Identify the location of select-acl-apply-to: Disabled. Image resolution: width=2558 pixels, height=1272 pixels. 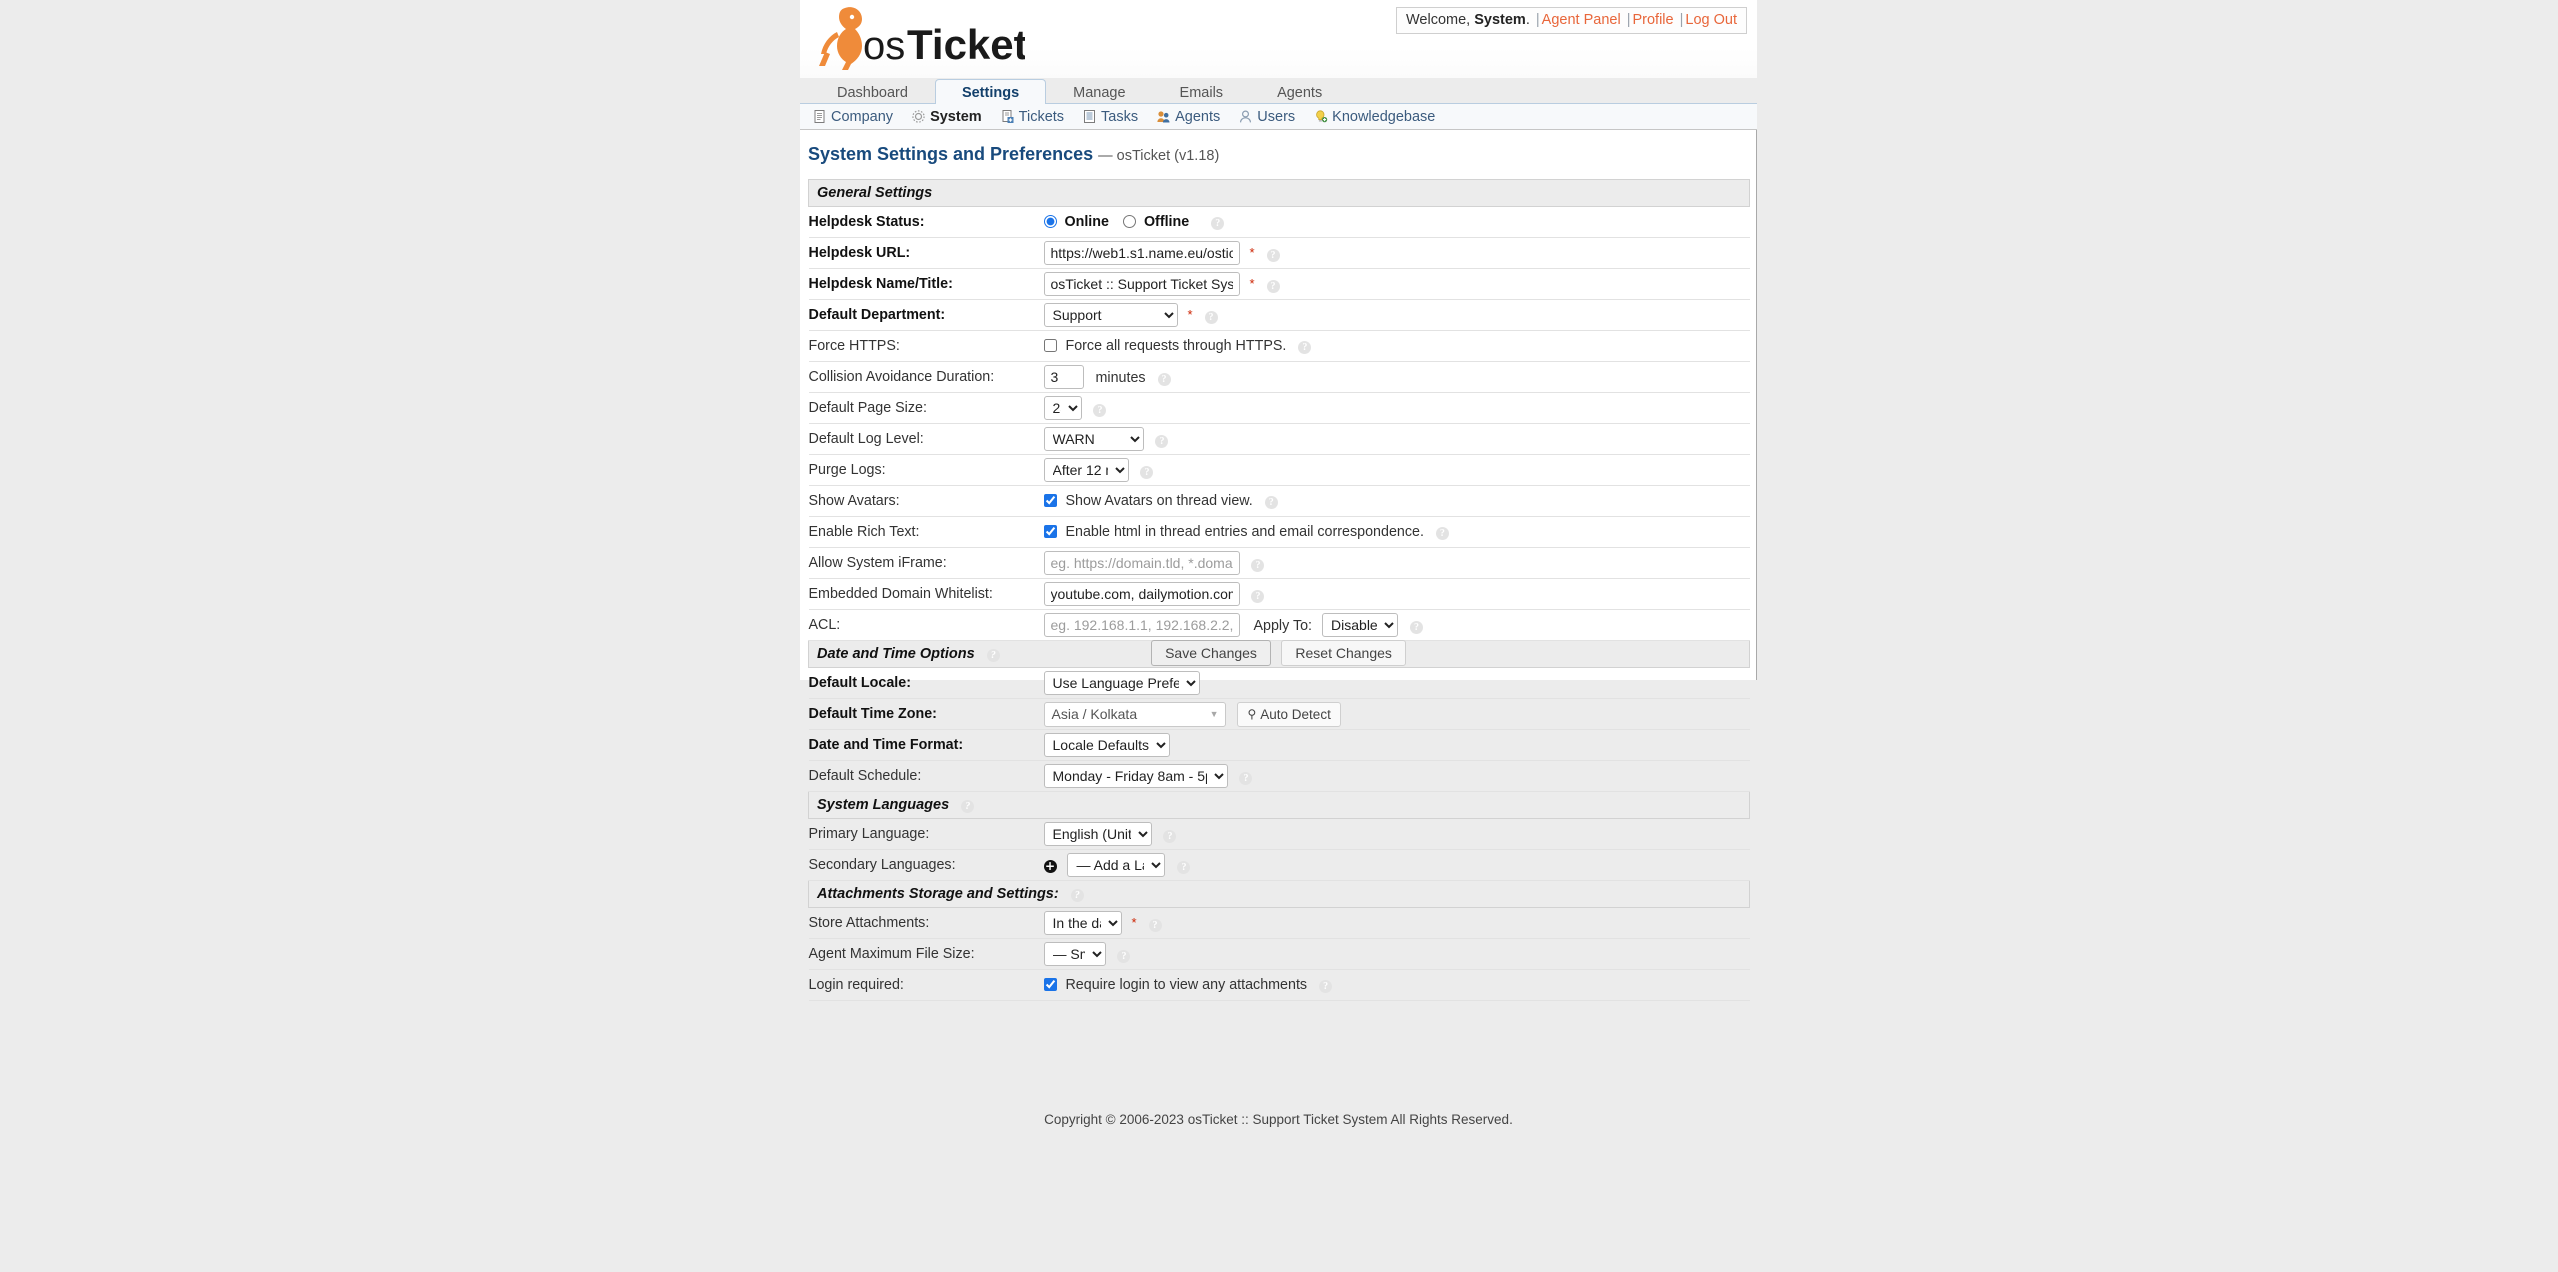
(1360, 625).